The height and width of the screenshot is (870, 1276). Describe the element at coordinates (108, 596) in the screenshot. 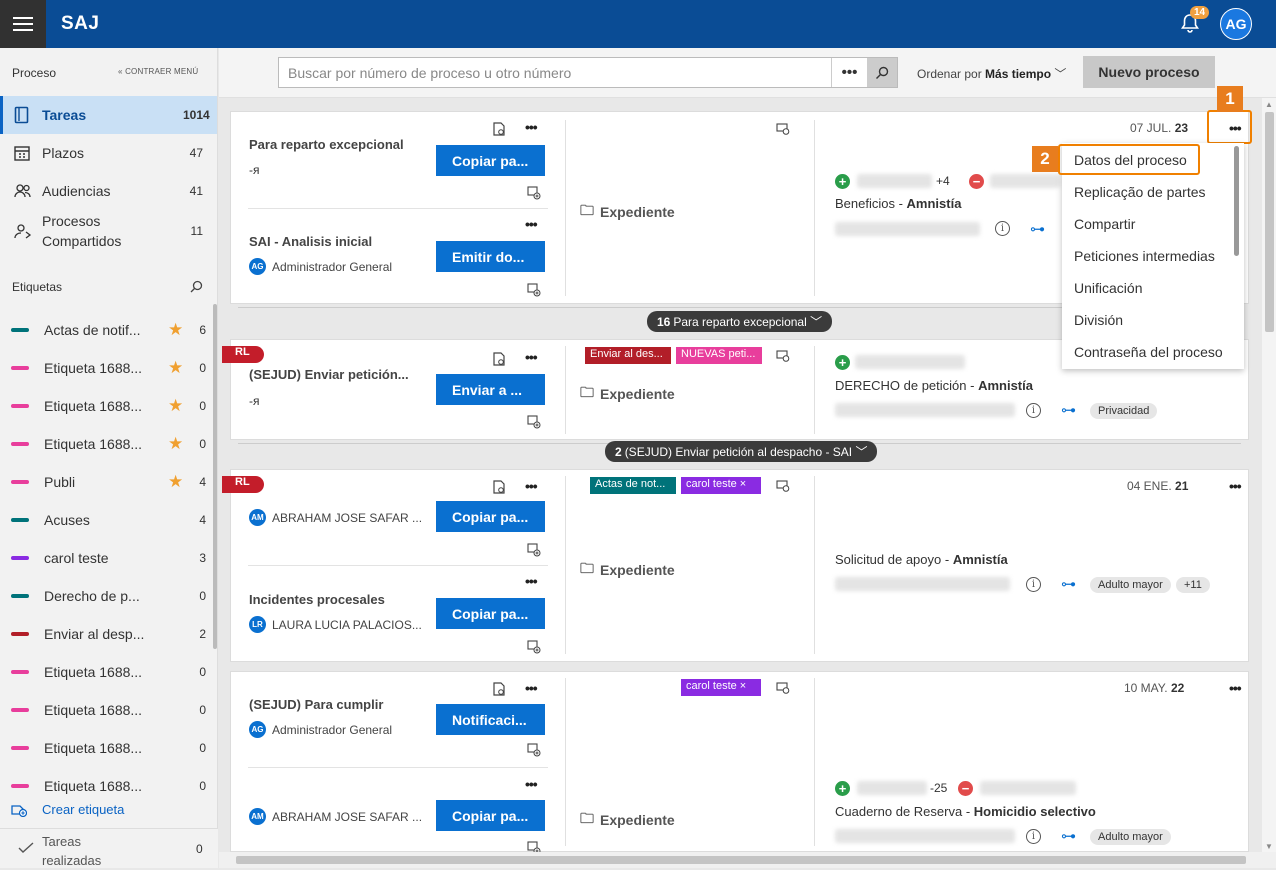

I see `sidebar-tag-item: Derecho de p... 0` at that location.